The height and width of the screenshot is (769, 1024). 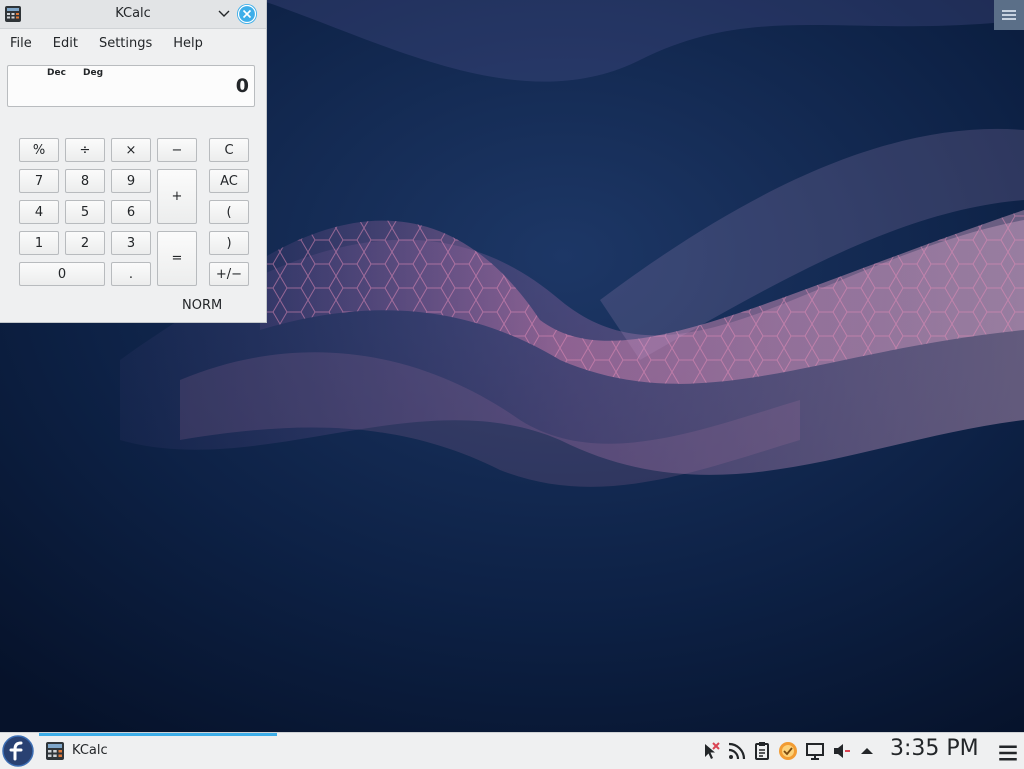 What do you see at coordinates (85, 181) in the screenshot?
I see `digit-8-button: 8` at bounding box center [85, 181].